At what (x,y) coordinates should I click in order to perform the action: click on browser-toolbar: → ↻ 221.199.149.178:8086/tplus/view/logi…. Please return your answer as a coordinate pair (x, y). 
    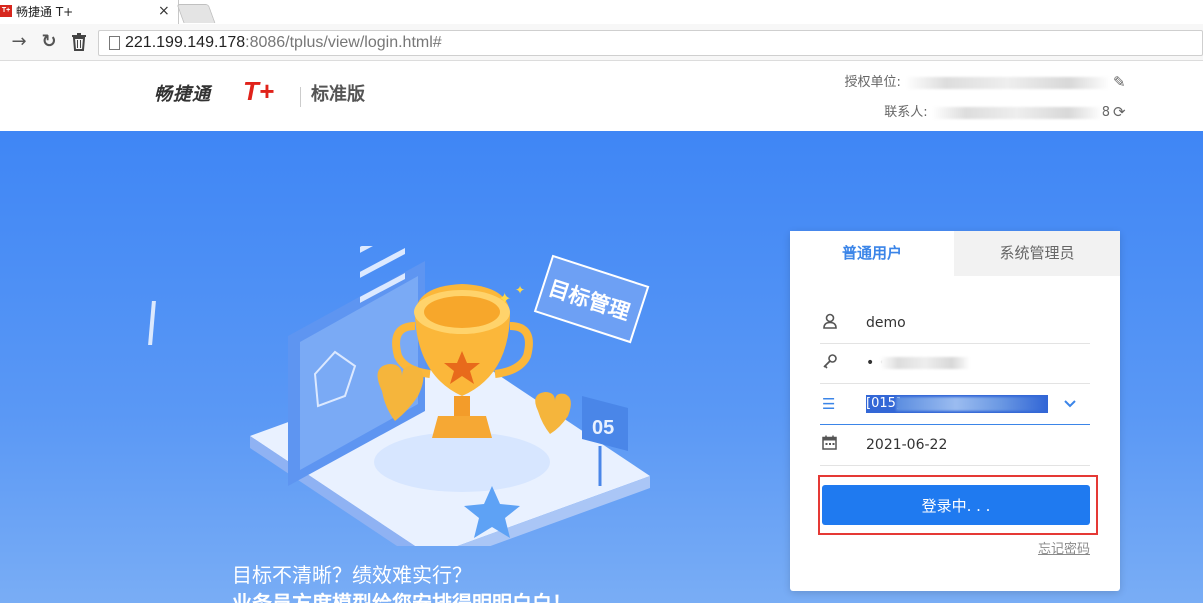
    Looking at the image, I should click on (601, 42).